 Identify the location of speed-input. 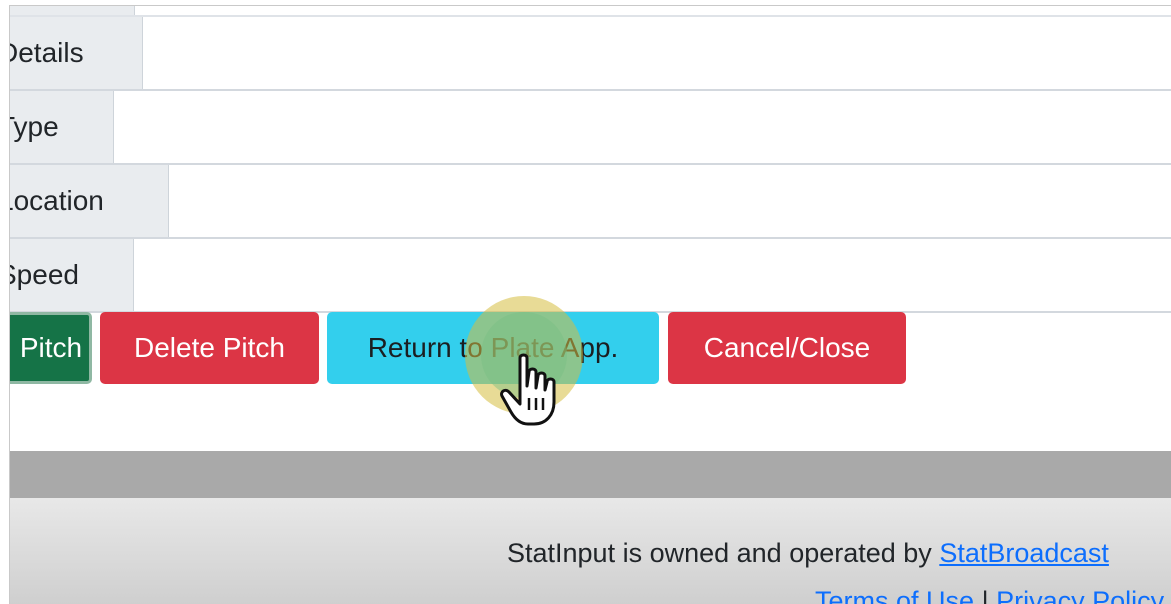
(652, 275).